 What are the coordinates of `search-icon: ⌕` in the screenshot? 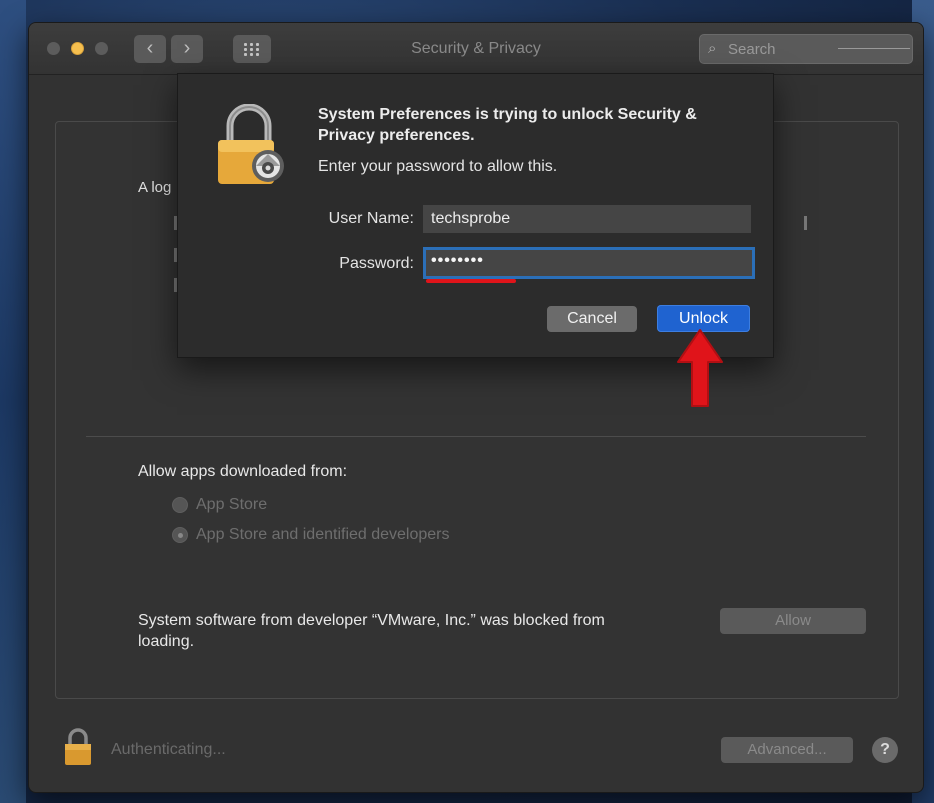 It's located at (712, 48).